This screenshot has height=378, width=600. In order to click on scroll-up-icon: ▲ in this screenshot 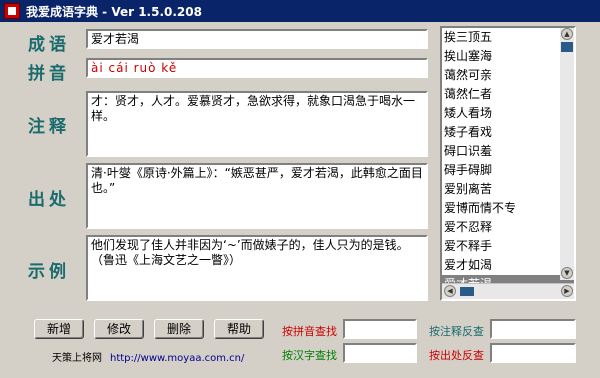, I will do `click(567, 34)`.